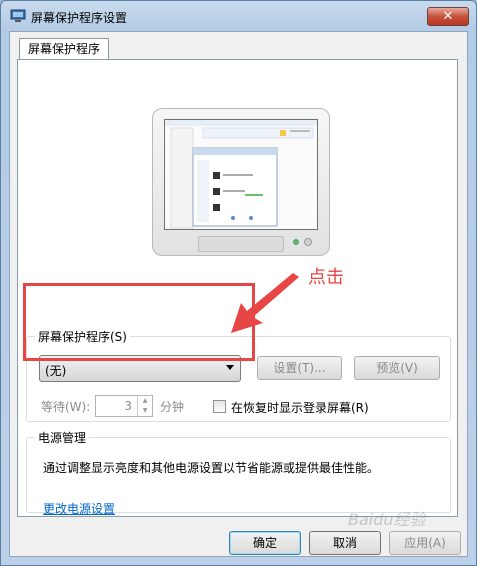 This screenshot has height=566, width=477. Describe the element at coordinates (145, 411) in the screenshot. I see `arrow-down-icon: ▼` at that location.